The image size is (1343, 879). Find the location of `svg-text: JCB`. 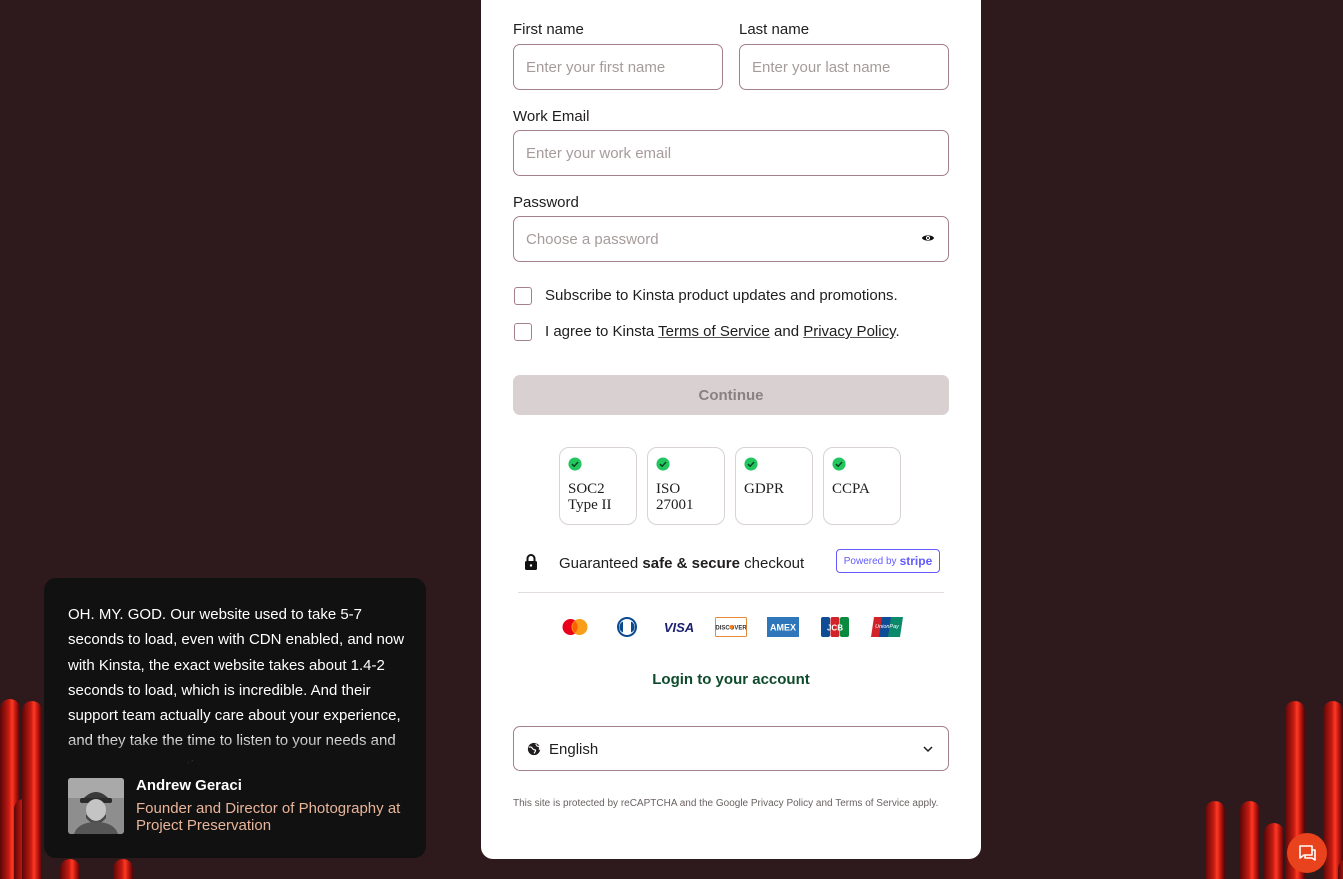

svg-text: JCB is located at coordinates (835, 628).